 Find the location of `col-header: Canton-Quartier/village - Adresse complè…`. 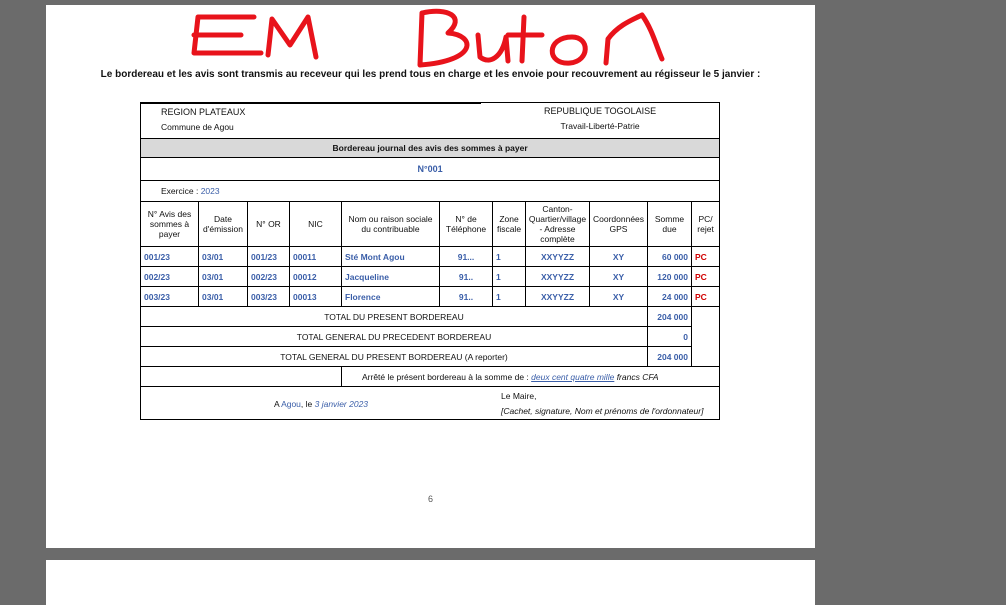

col-header: Canton-Quartier/village - Adresse complè… is located at coordinates (557, 224).